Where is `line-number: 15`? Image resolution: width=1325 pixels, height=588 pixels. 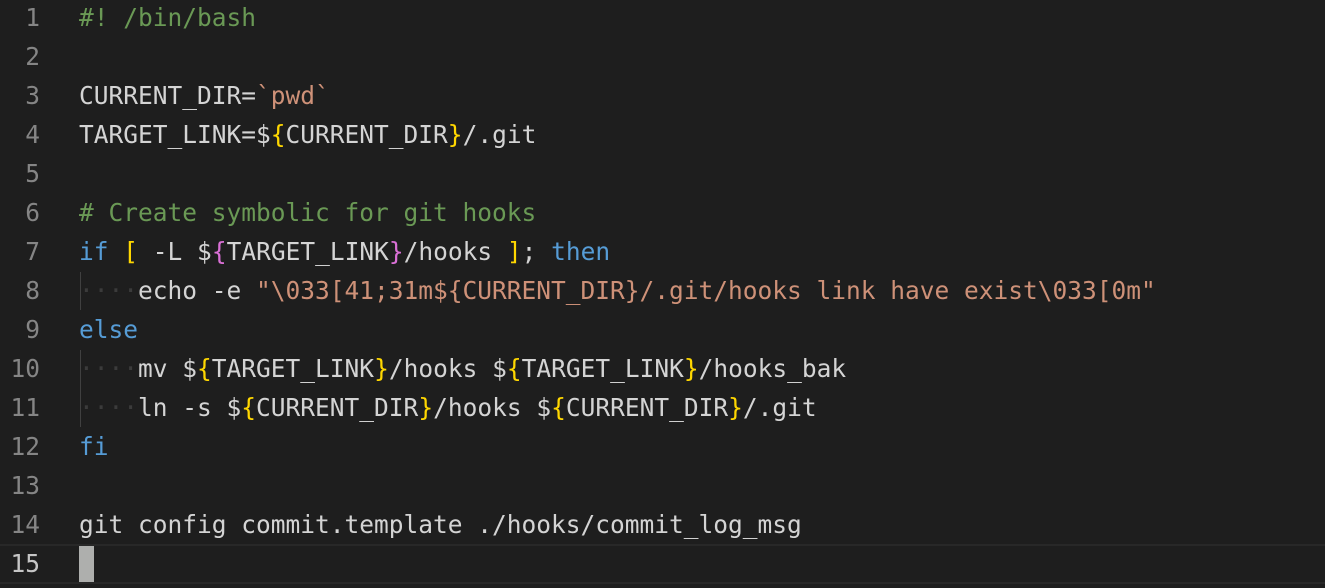
line-number: 15 is located at coordinates (25, 563).